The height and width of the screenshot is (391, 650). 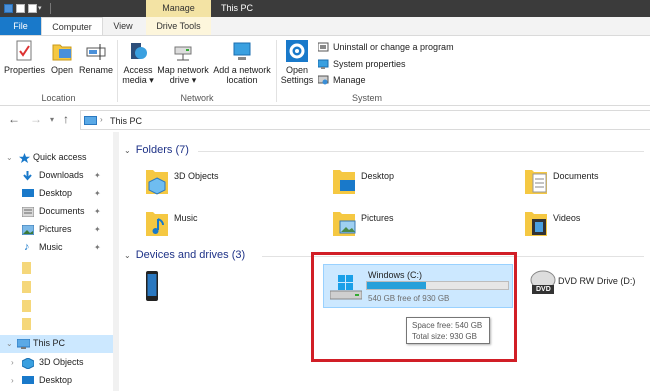 I want to click on add-network-location-button: Add a network location, so click(x=242, y=62).